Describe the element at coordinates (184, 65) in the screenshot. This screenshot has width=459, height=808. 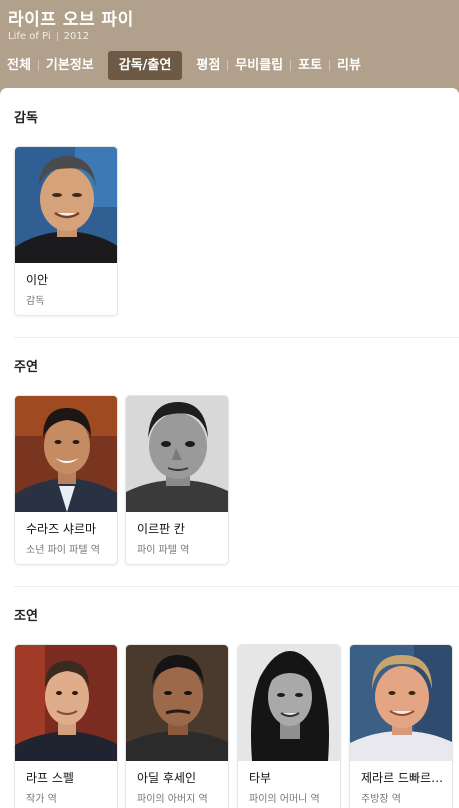
I see `tab-bar: 전체 기본정보 감독/출연 평점 무비클립 포토 리뷰` at that location.